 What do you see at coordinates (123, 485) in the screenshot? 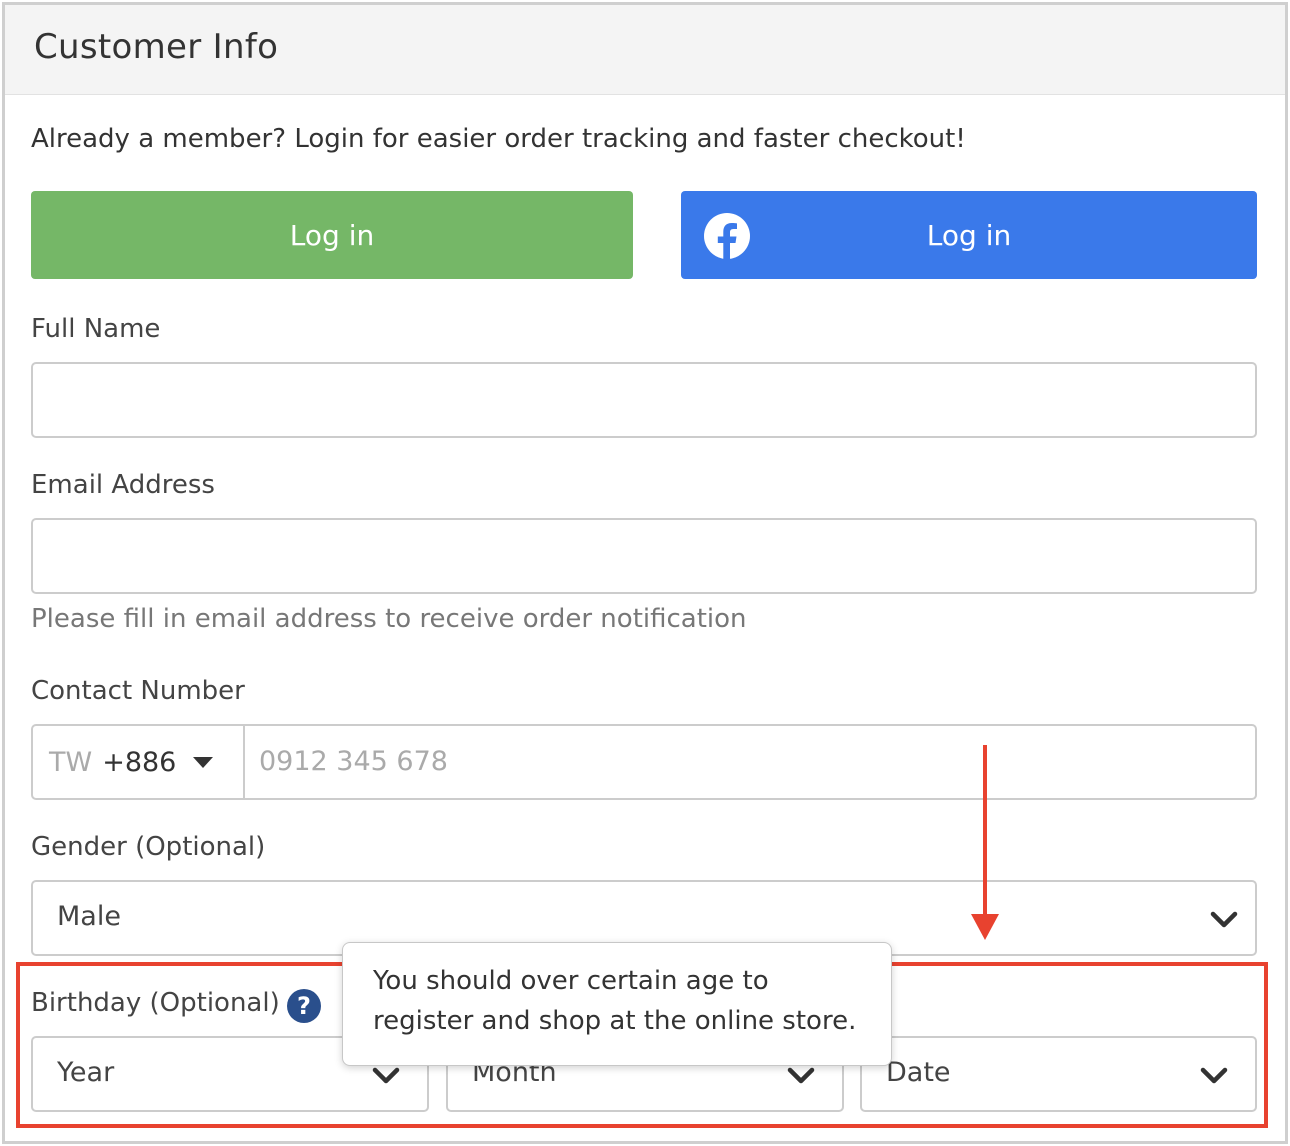
I see `email-label: Email Address` at bounding box center [123, 485].